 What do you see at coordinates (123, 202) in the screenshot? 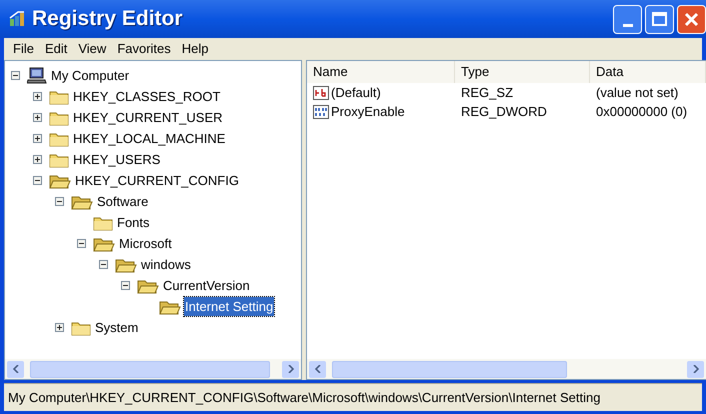
I see `tree-item: Software` at bounding box center [123, 202].